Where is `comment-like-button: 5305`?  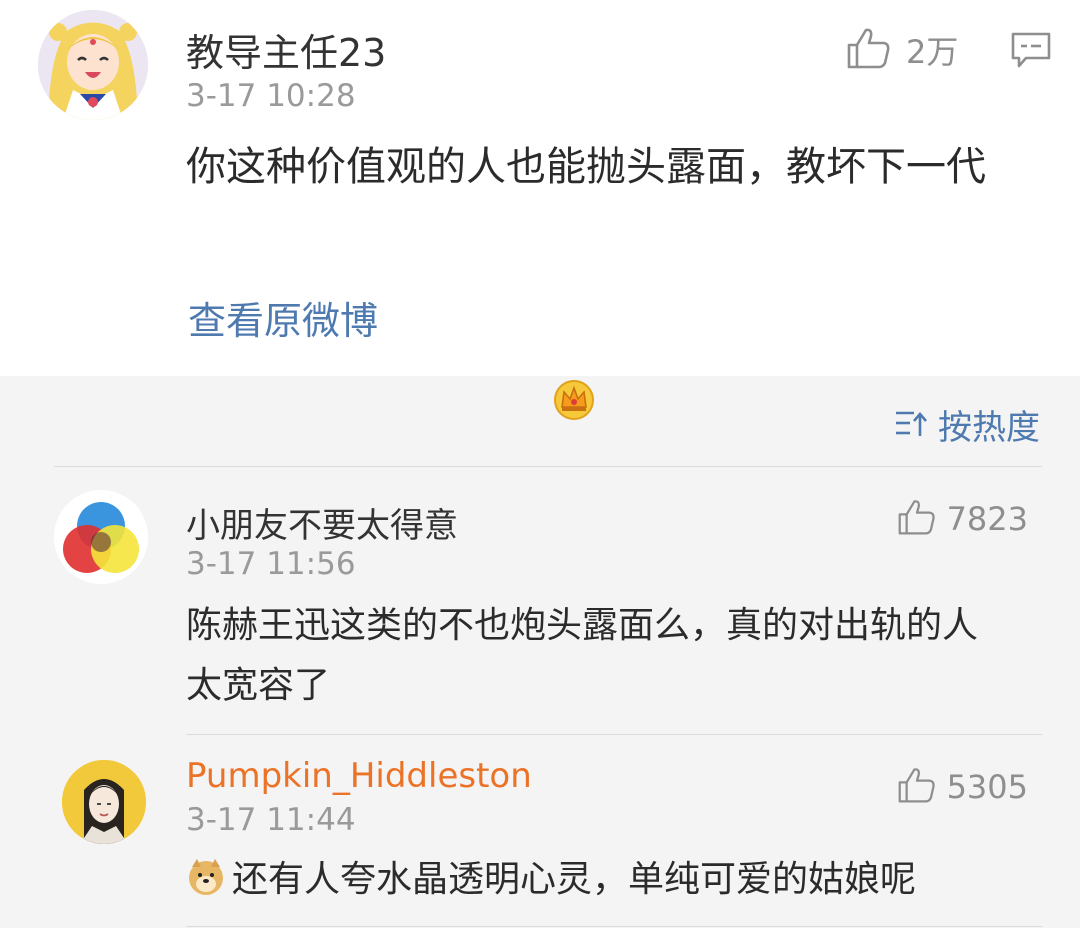
comment-like-button: 5305 is located at coordinates (962, 787).